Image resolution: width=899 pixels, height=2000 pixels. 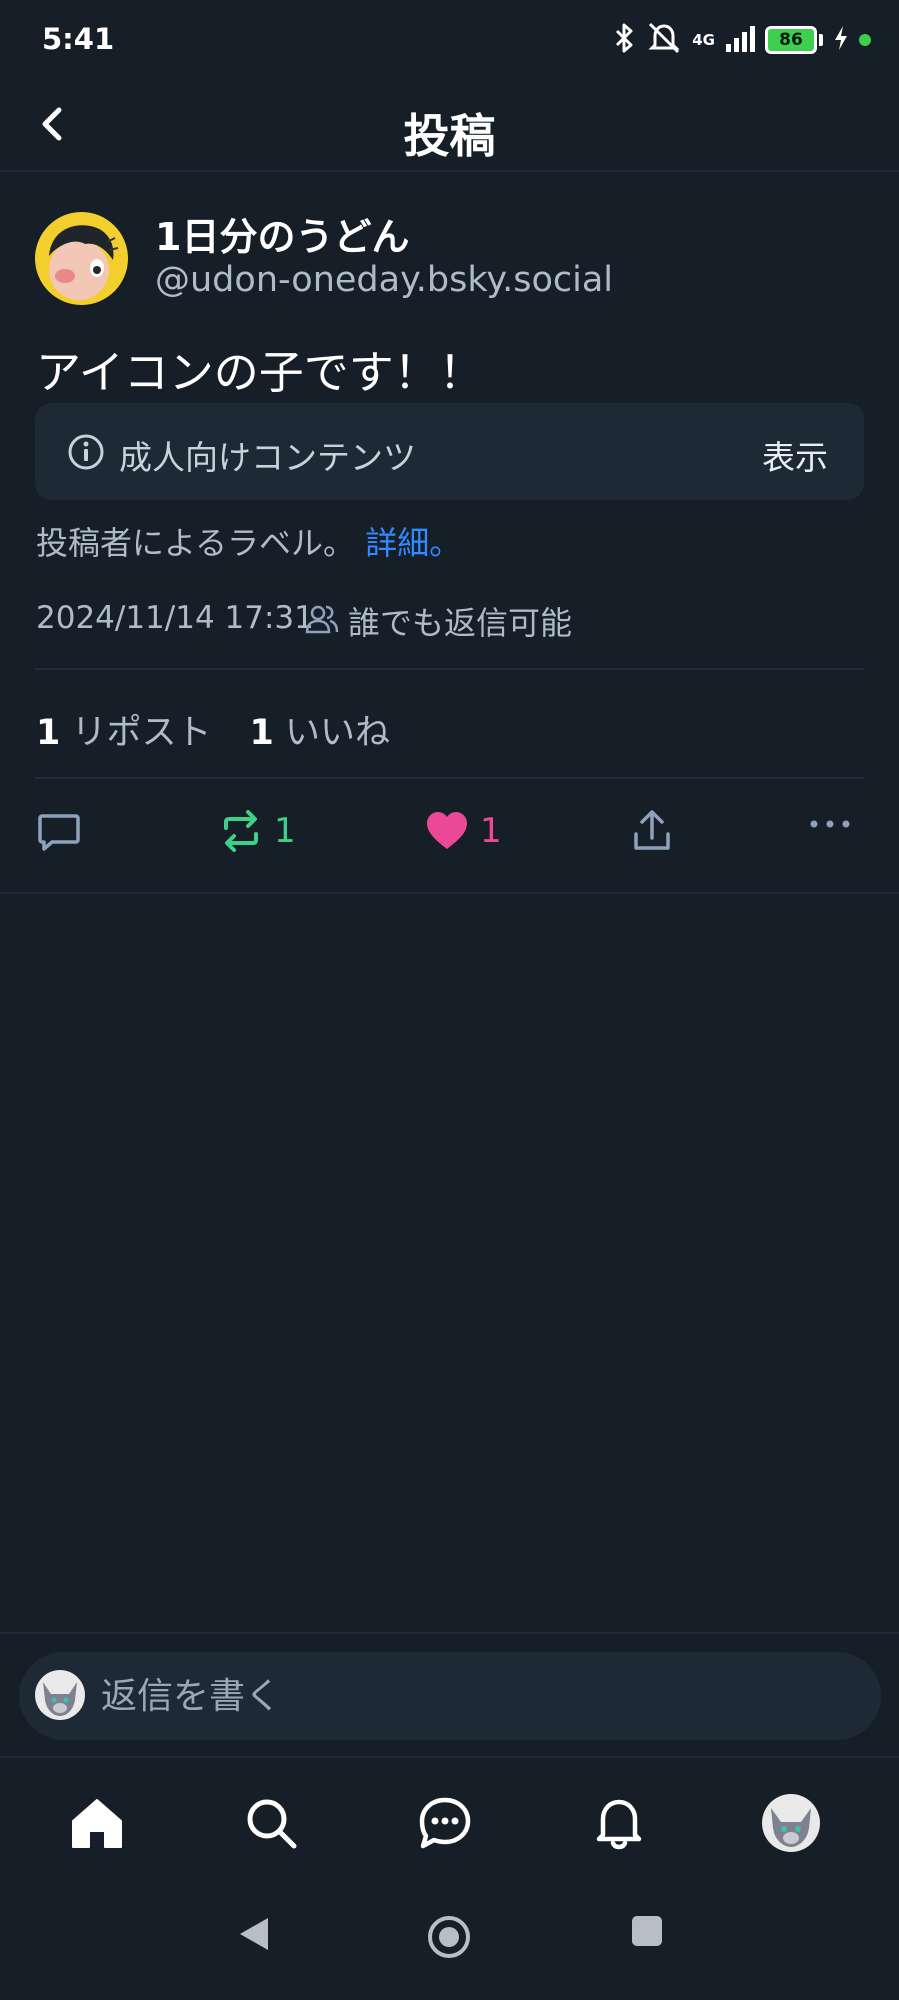 I want to click on charging-icon, so click(x=841, y=40).